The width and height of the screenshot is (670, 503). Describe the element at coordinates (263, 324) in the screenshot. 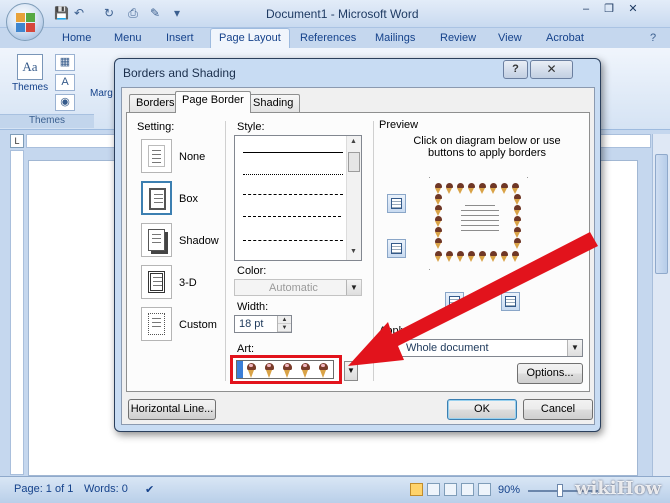

I see `width-spinner: 18 pt ▲ ▼` at that location.